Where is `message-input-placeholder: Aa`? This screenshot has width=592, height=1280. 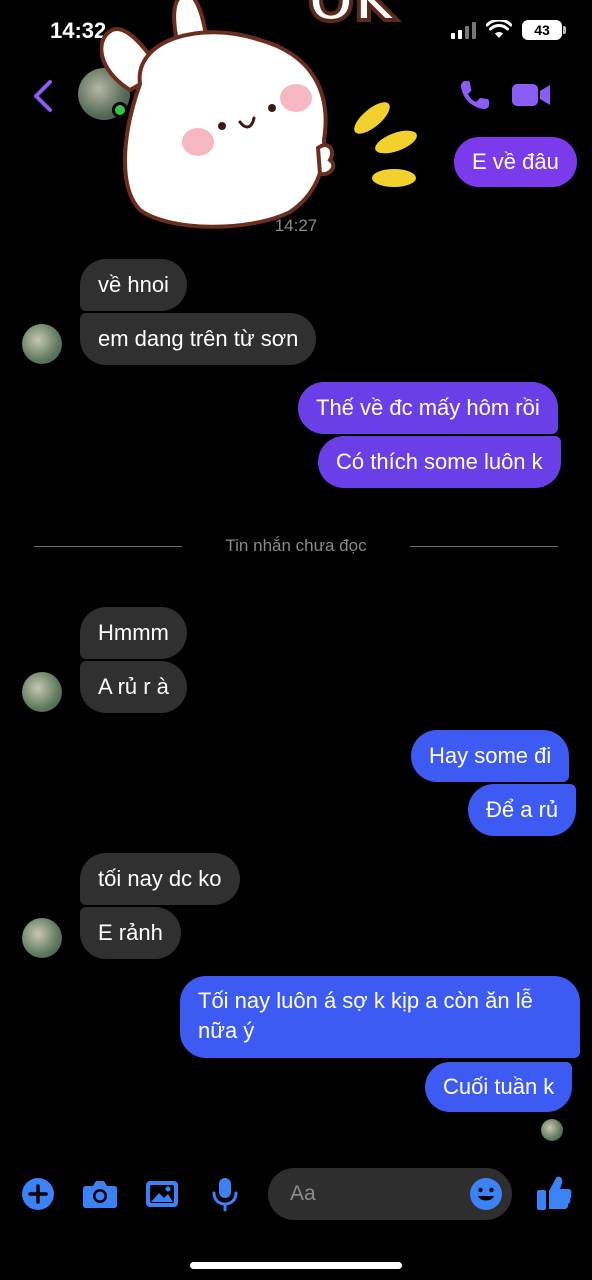 message-input-placeholder: Aa is located at coordinates (303, 1193).